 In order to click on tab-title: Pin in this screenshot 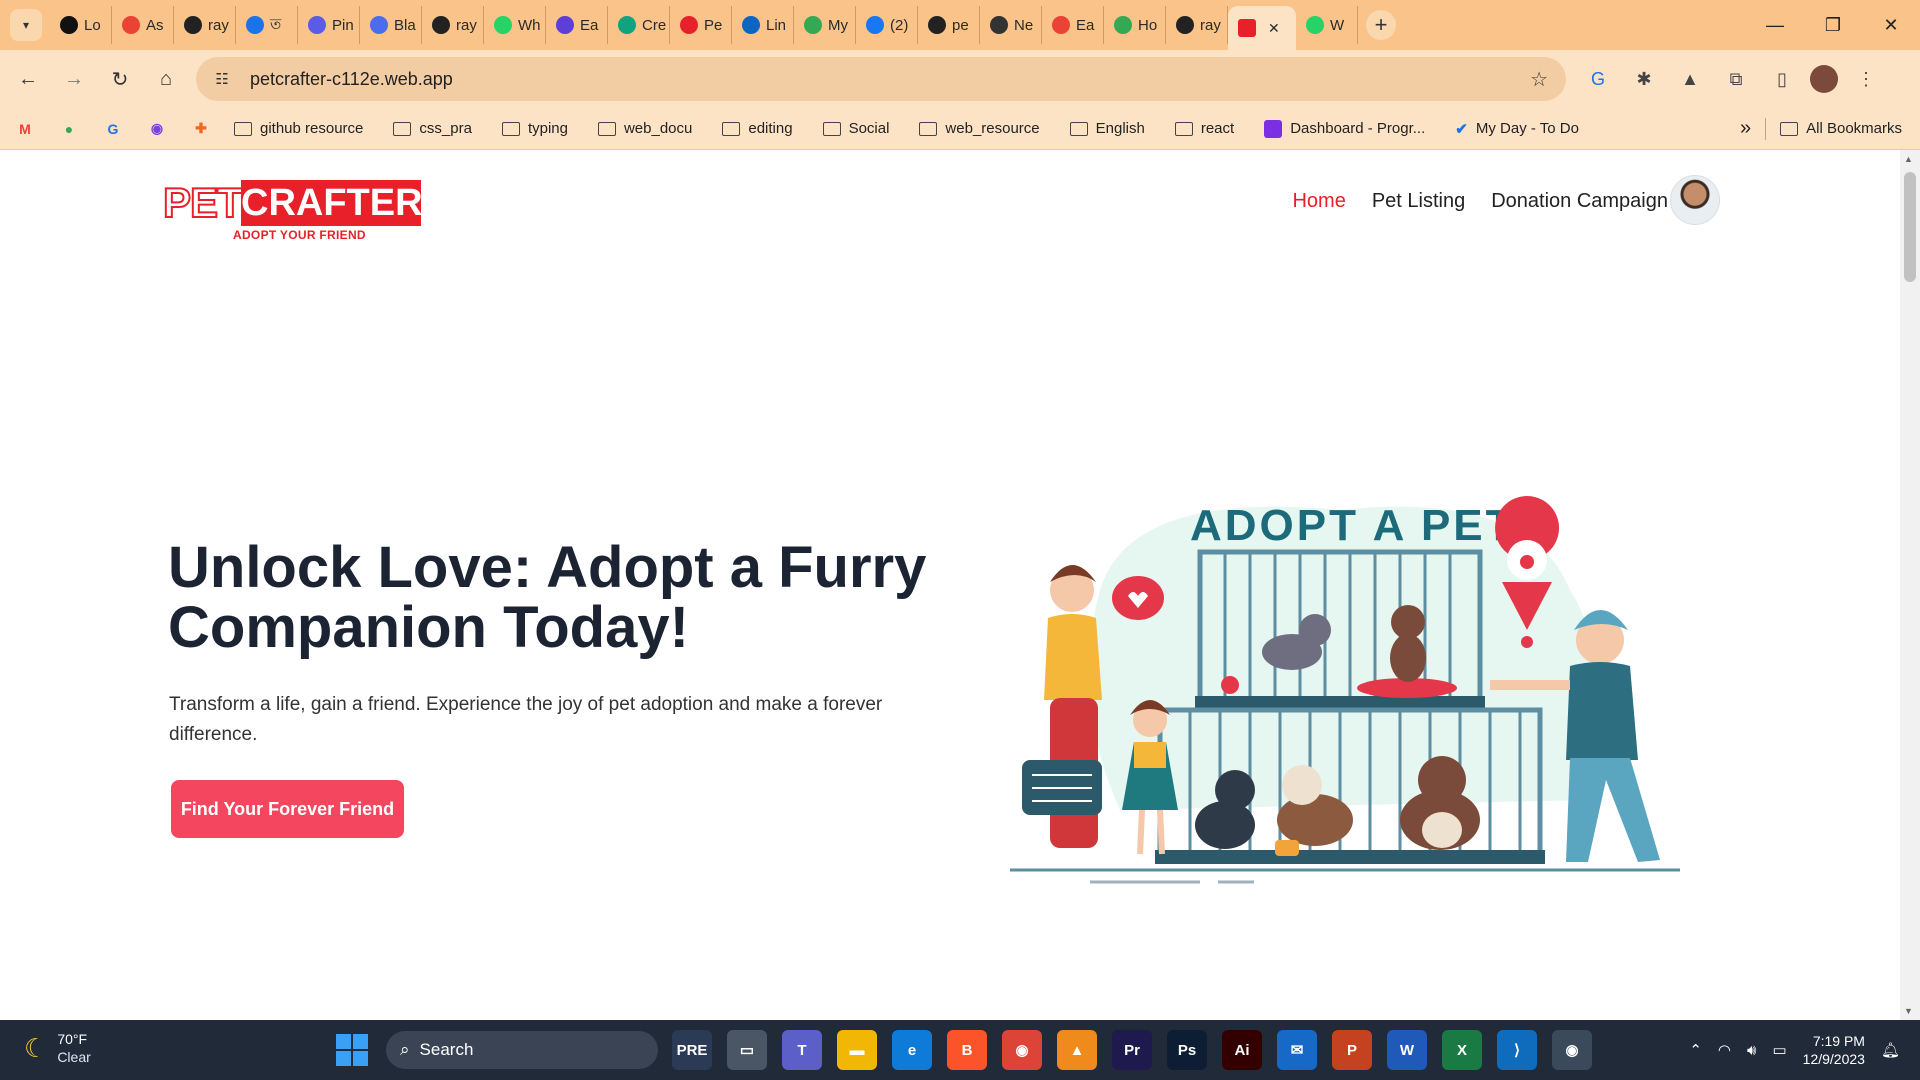, I will do `click(343, 25)`.